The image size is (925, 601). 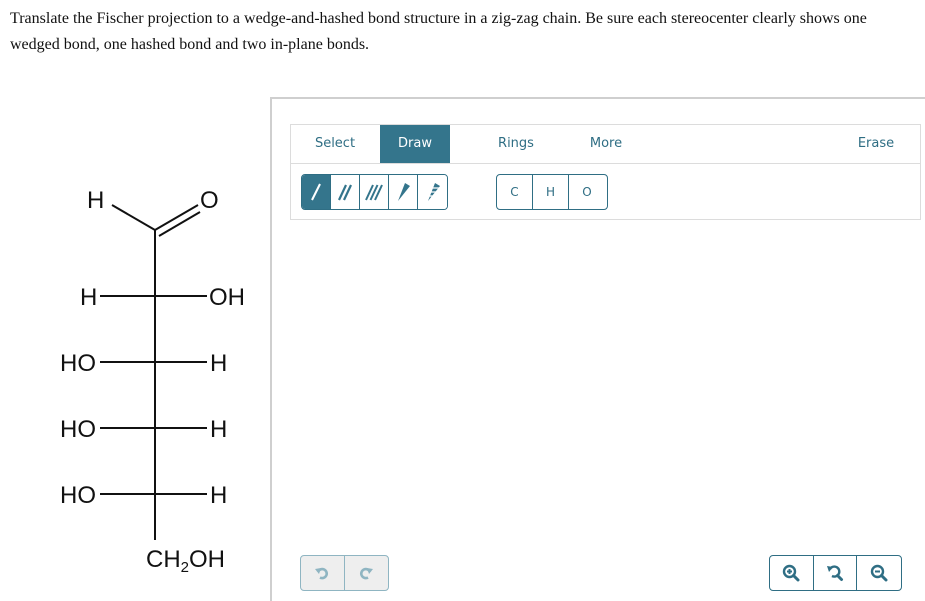 I want to click on zoom-controls, so click(x=835, y=573).